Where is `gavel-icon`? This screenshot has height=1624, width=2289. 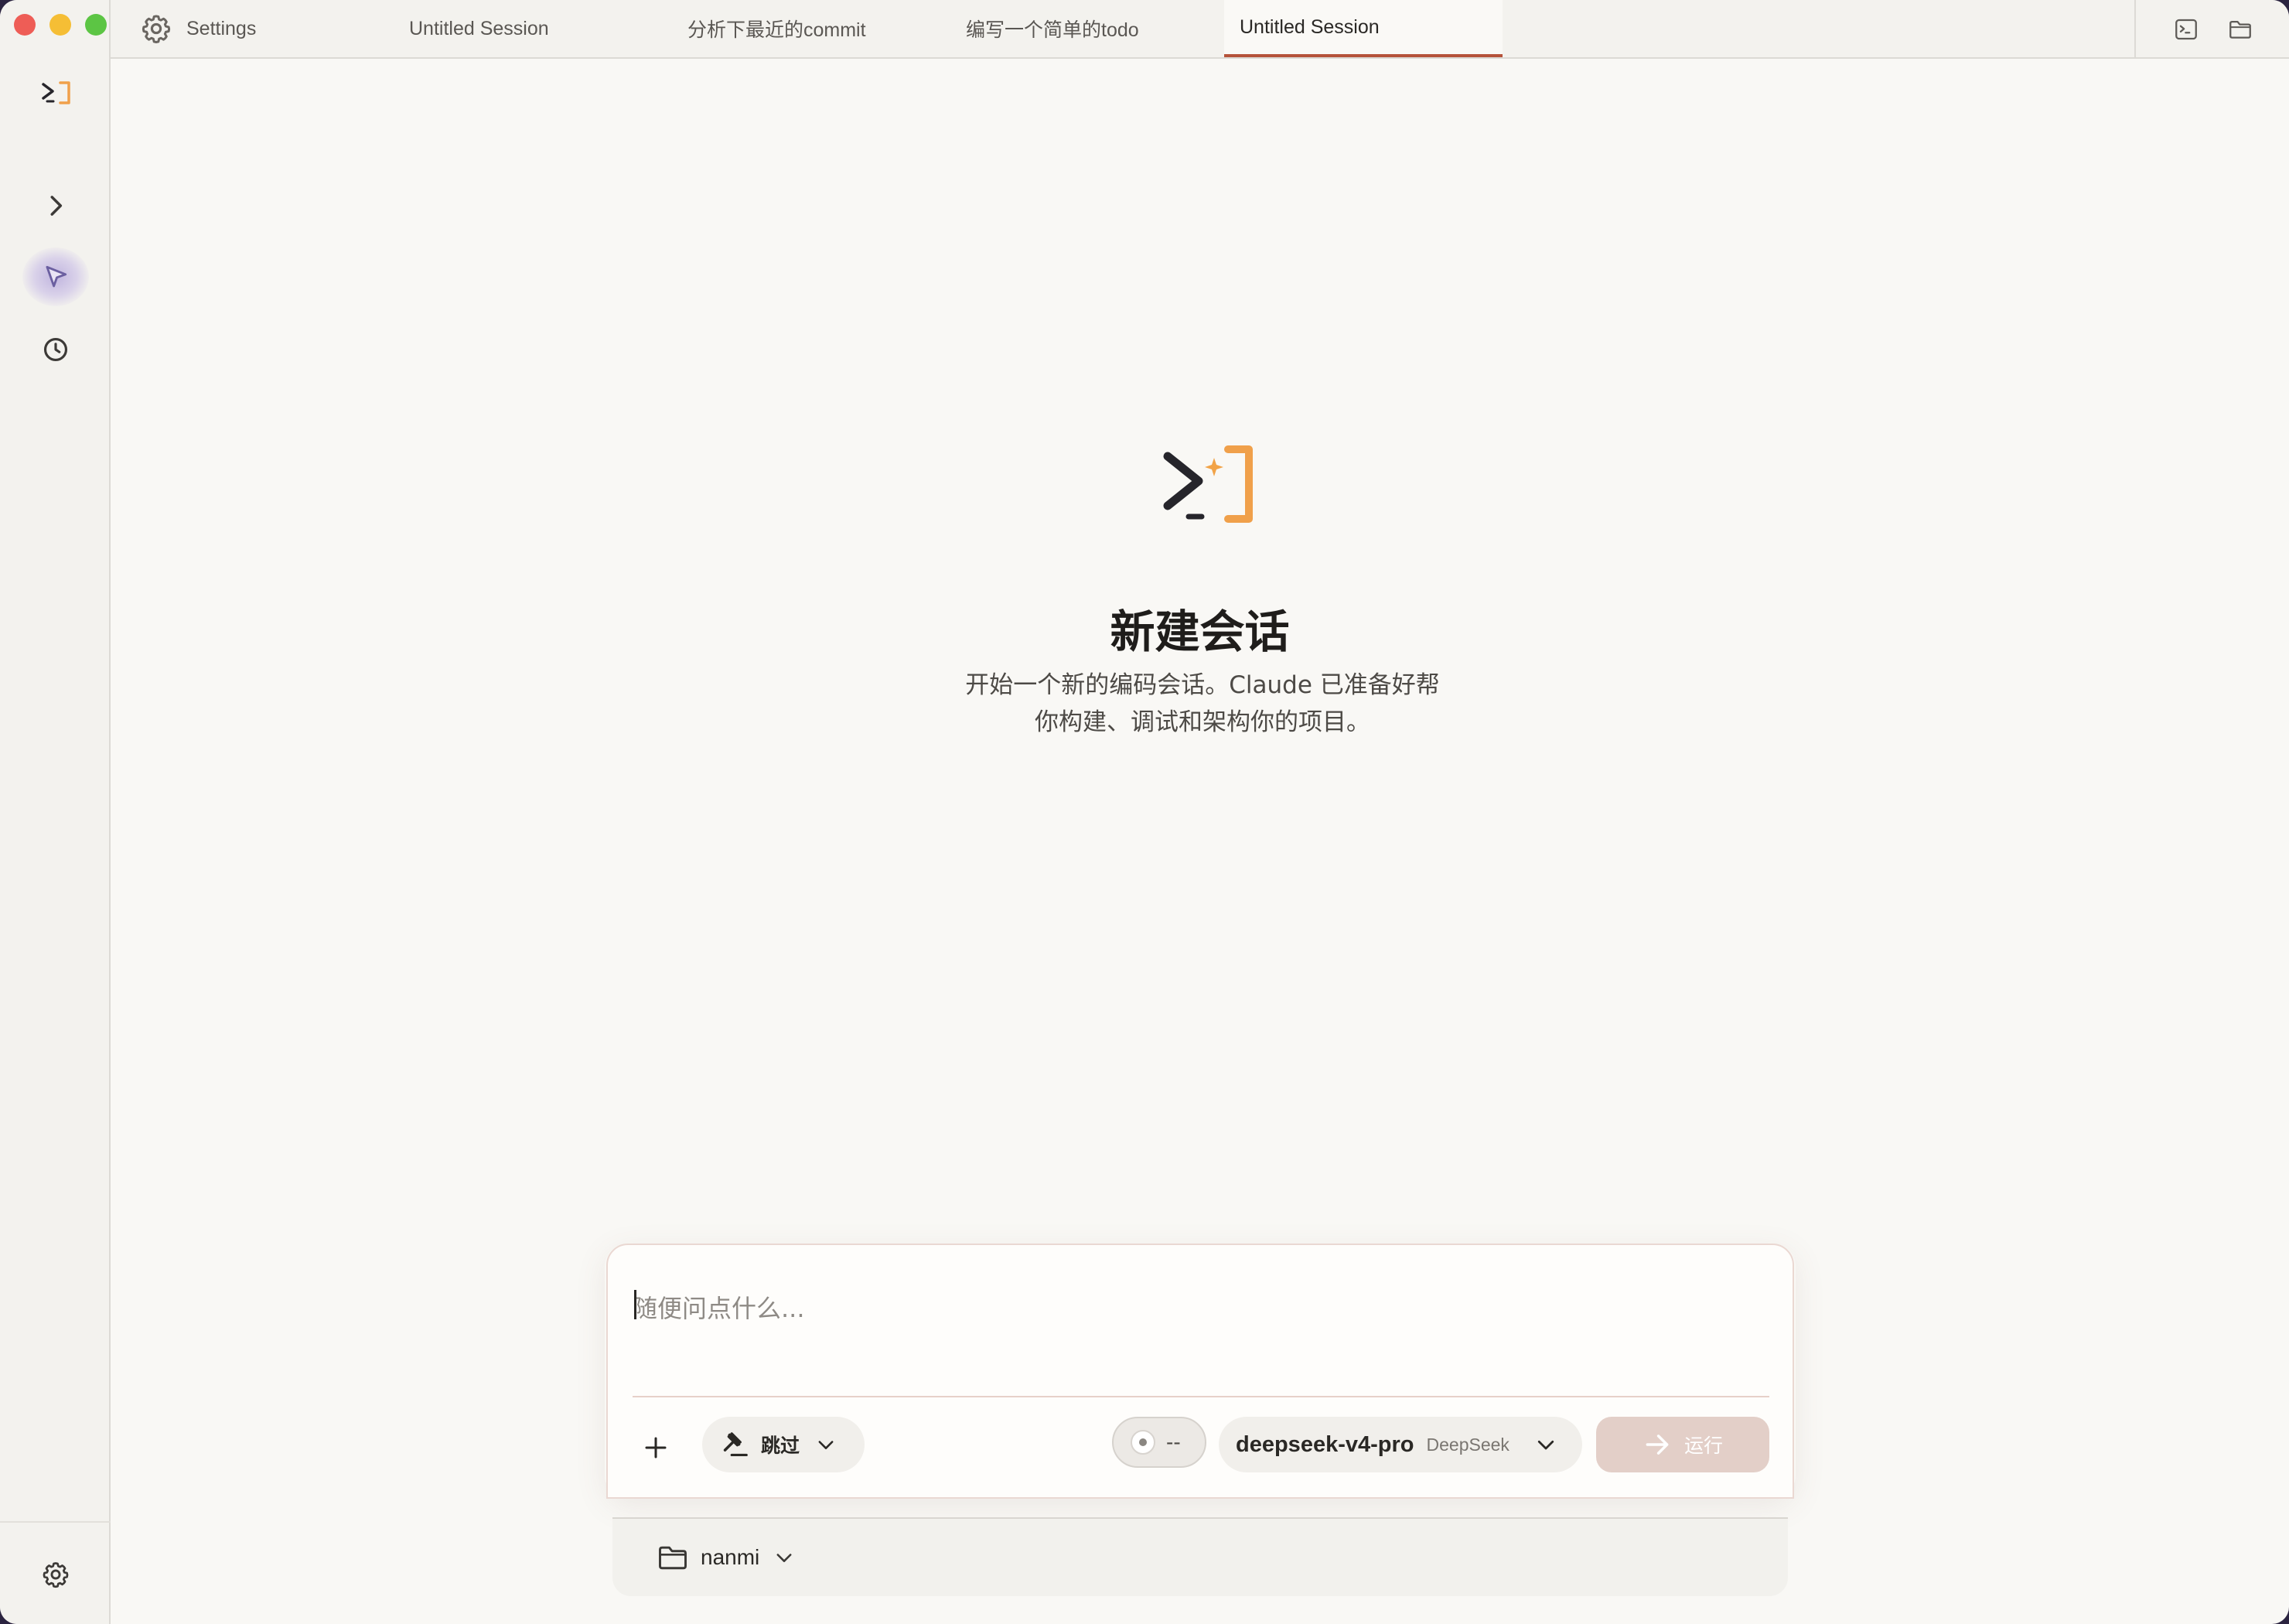 gavel-icon is located at coordinates (735, 1444).